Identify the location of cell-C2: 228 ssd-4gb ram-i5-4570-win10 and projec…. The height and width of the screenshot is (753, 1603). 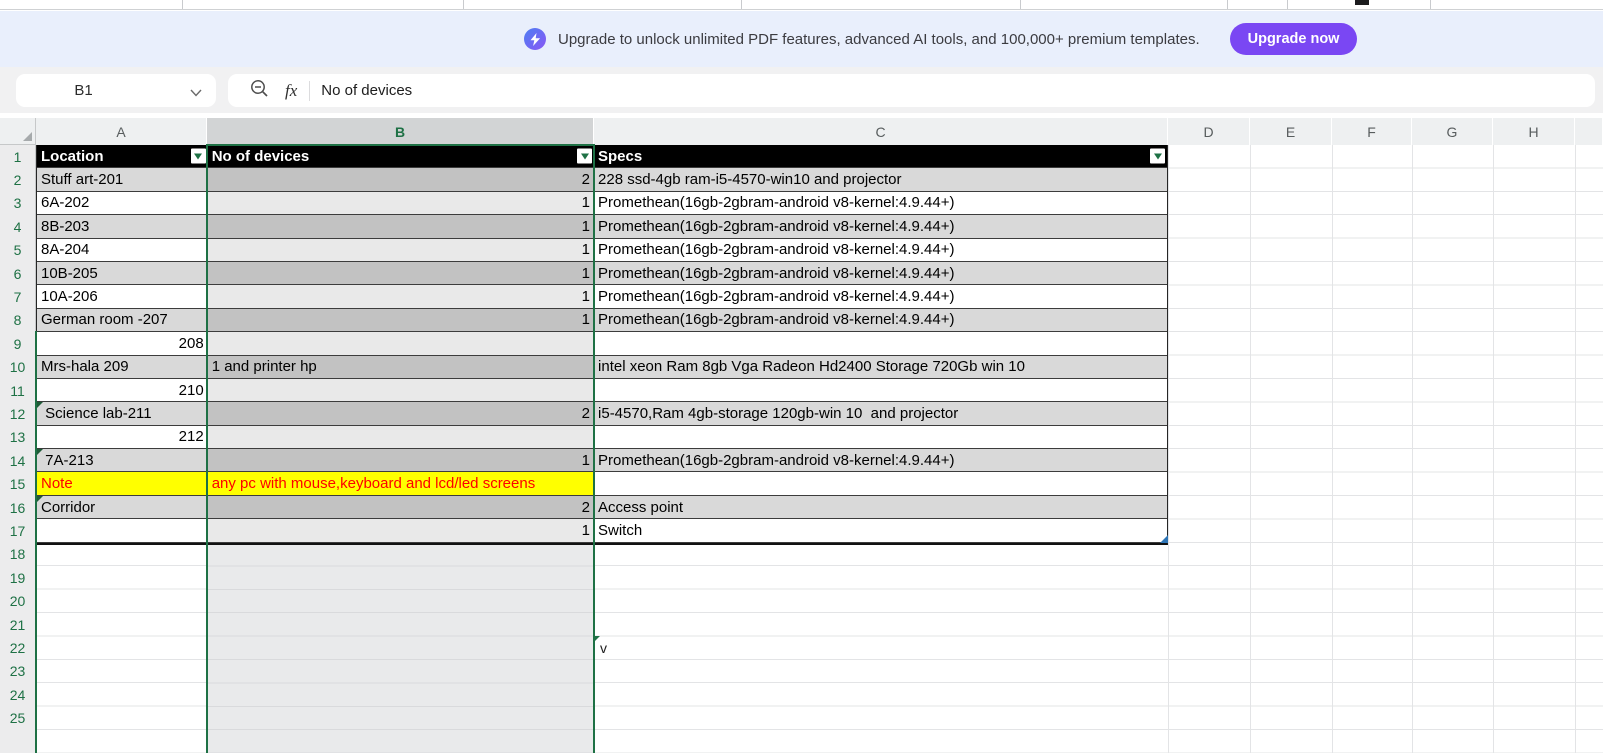
(880, 179).